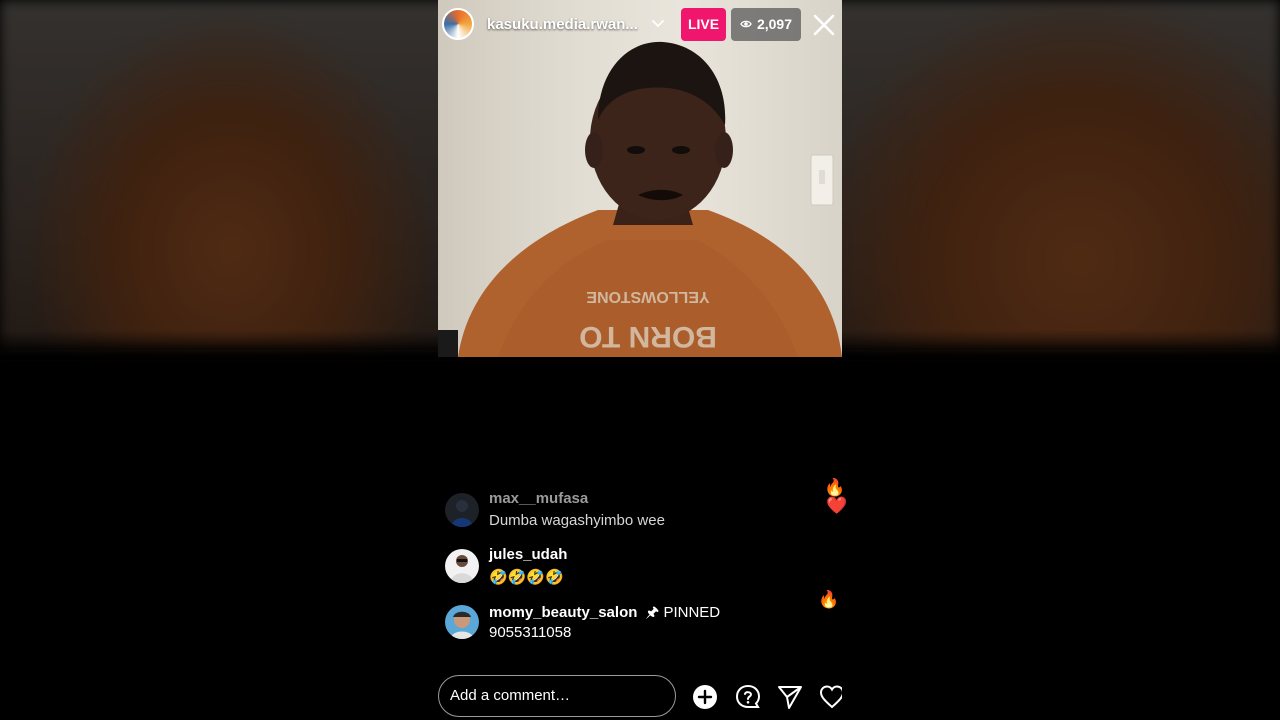  What do you see at coordinates (528, 554) in the screenshot?
I see `comment-username: jules_udah` at bounding box center [528, 554].